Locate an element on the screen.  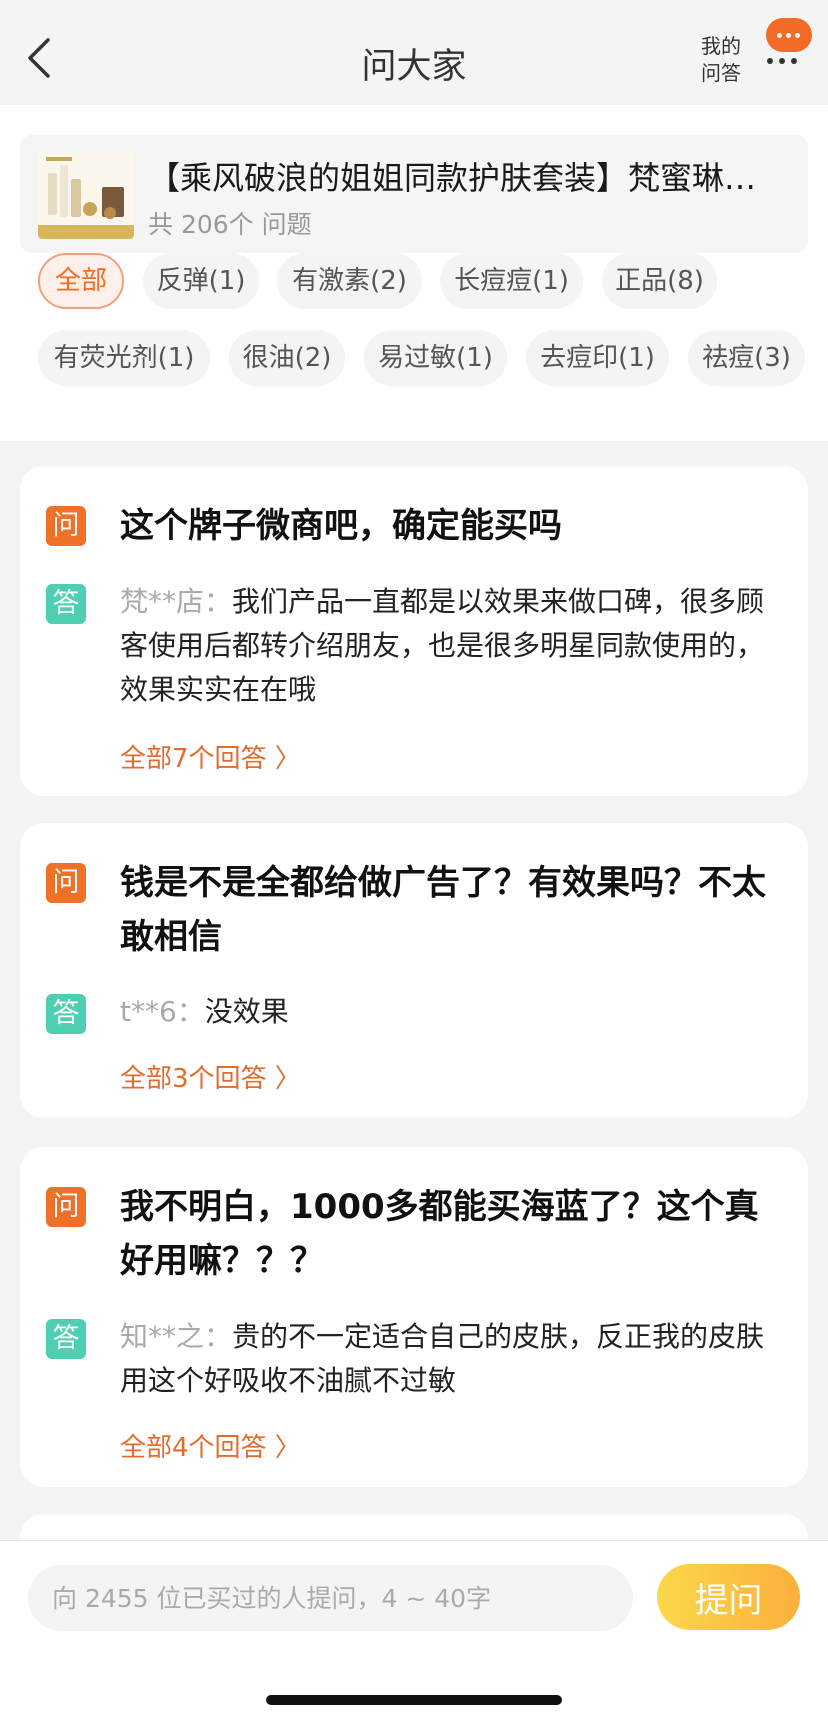
tag-anti-acne: 祛痘(3) is located at coordinates (746, 358).